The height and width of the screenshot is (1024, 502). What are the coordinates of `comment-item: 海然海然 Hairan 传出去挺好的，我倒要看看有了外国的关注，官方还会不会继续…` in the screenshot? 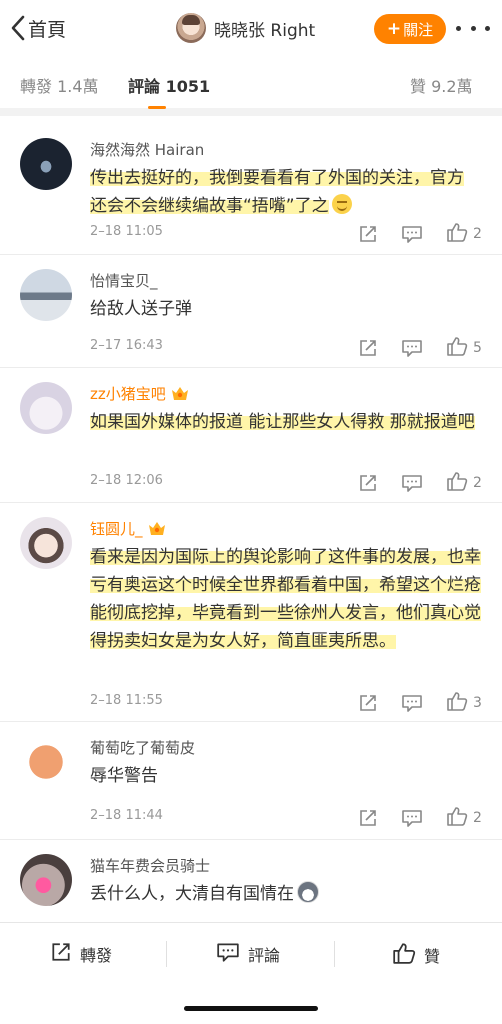 It's located at (251, 189).